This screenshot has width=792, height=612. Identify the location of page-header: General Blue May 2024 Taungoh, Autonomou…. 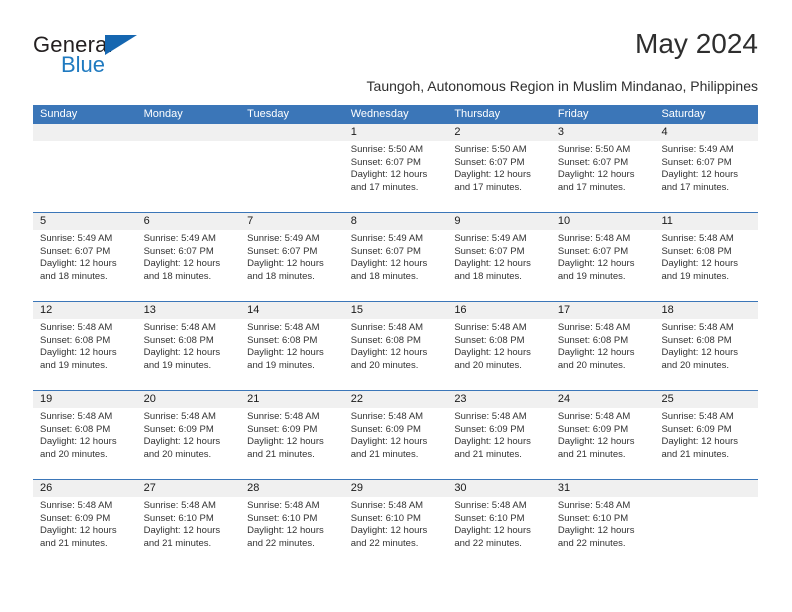
(395, 63).